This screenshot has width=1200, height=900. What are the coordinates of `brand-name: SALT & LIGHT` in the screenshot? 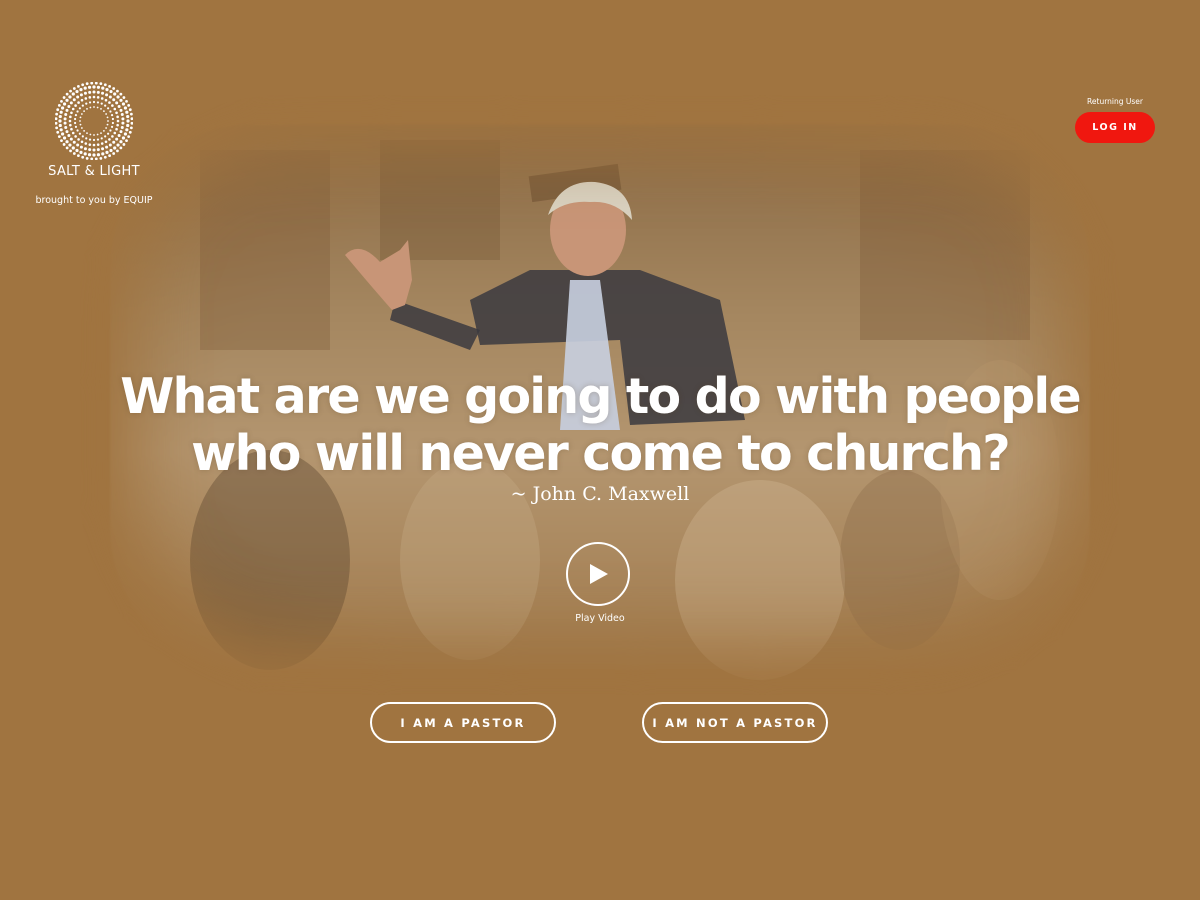 It's located at (94, 171).